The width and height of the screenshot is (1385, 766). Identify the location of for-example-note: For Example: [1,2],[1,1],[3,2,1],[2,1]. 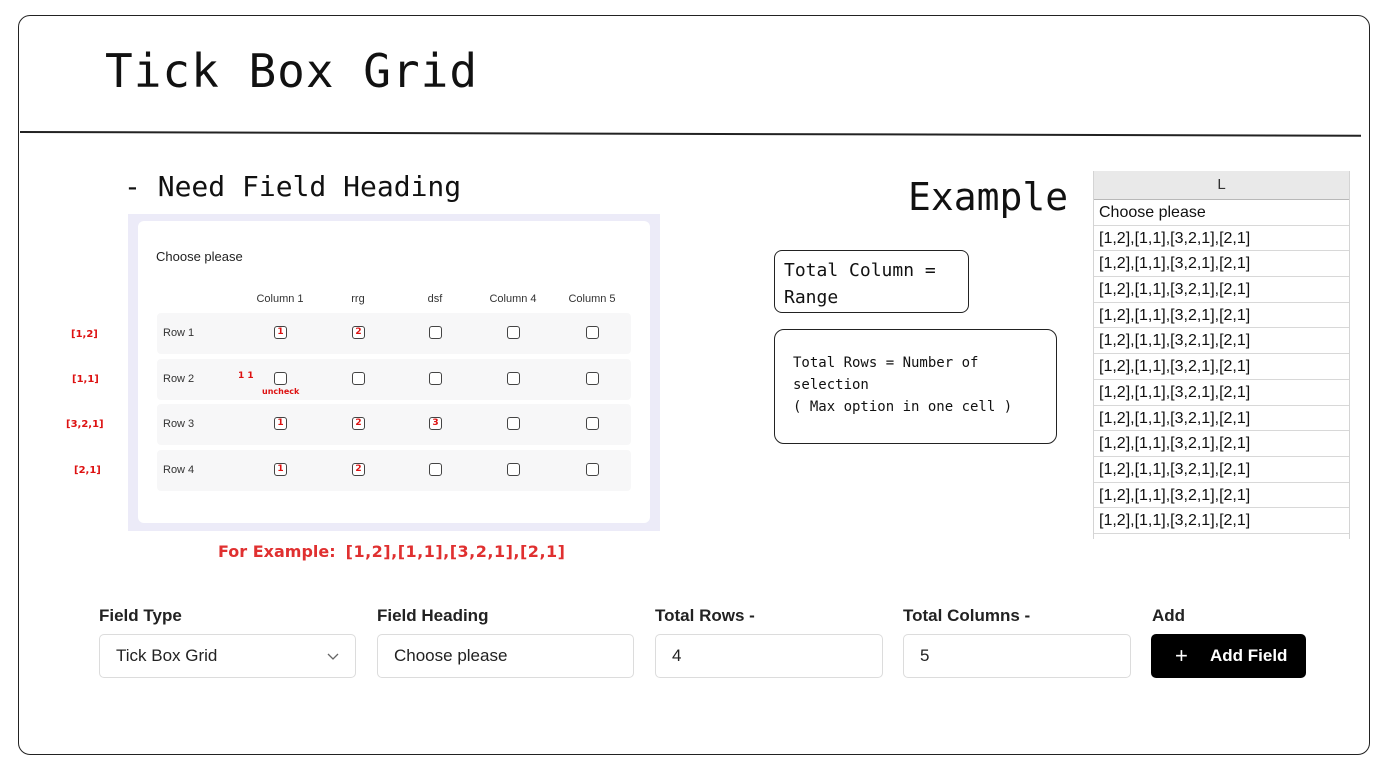
(391, 551).